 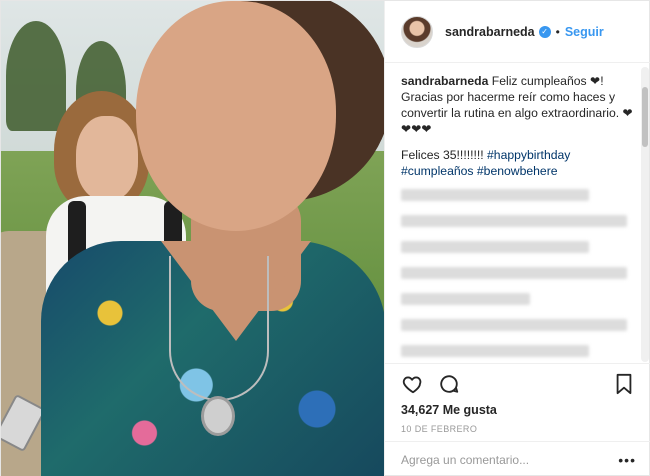 What do you see at coordinates (645, 117) in the screenshot?
I see `scrollbar-thumb` at bounding box center [645, 117].